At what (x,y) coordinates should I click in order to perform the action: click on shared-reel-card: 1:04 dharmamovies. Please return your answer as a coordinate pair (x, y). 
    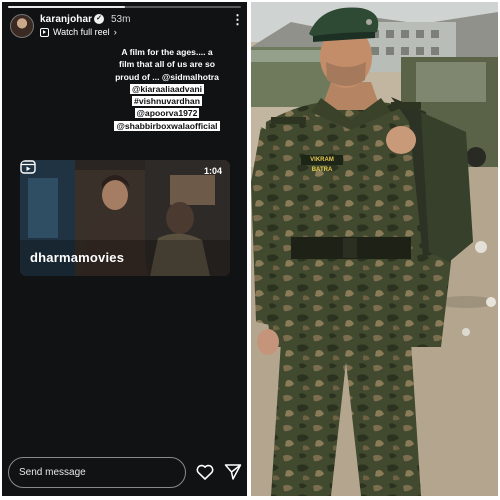
    Looking at the image, I should click on (125, 218).